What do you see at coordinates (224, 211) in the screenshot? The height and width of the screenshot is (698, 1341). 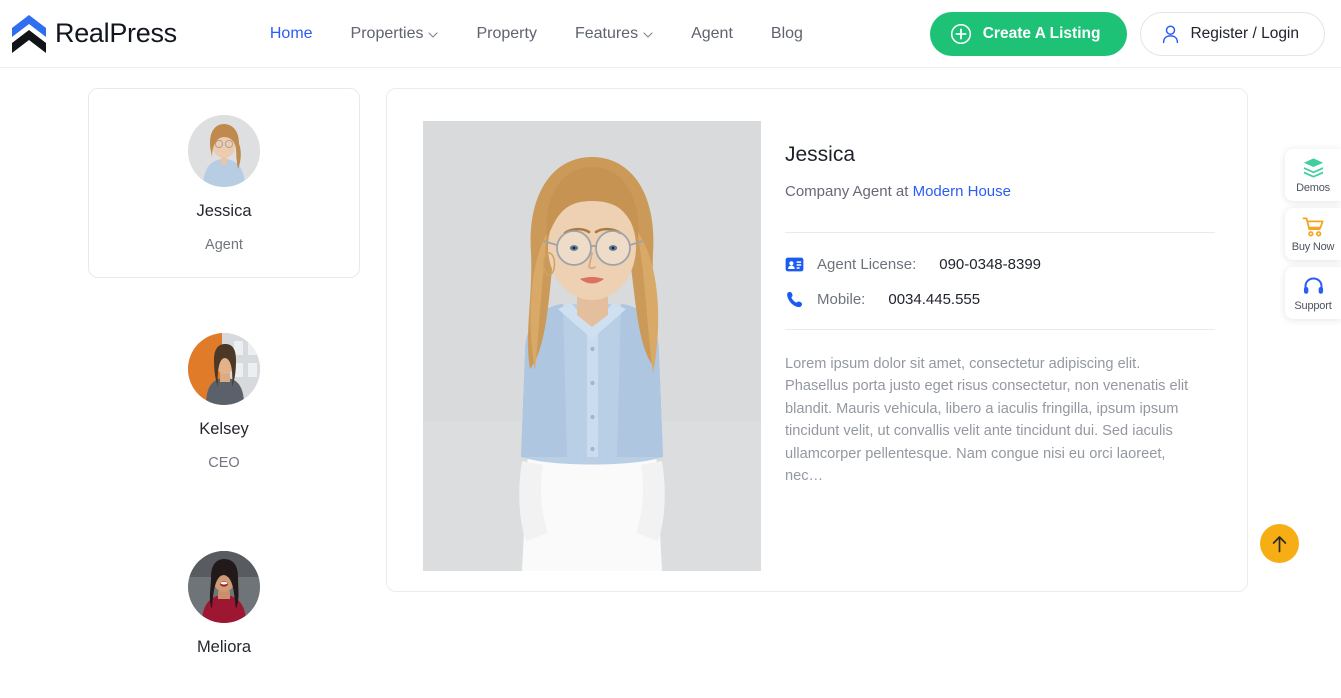 I see `sidebar-agent-name: Jessica` at bounding box center [224, 211].